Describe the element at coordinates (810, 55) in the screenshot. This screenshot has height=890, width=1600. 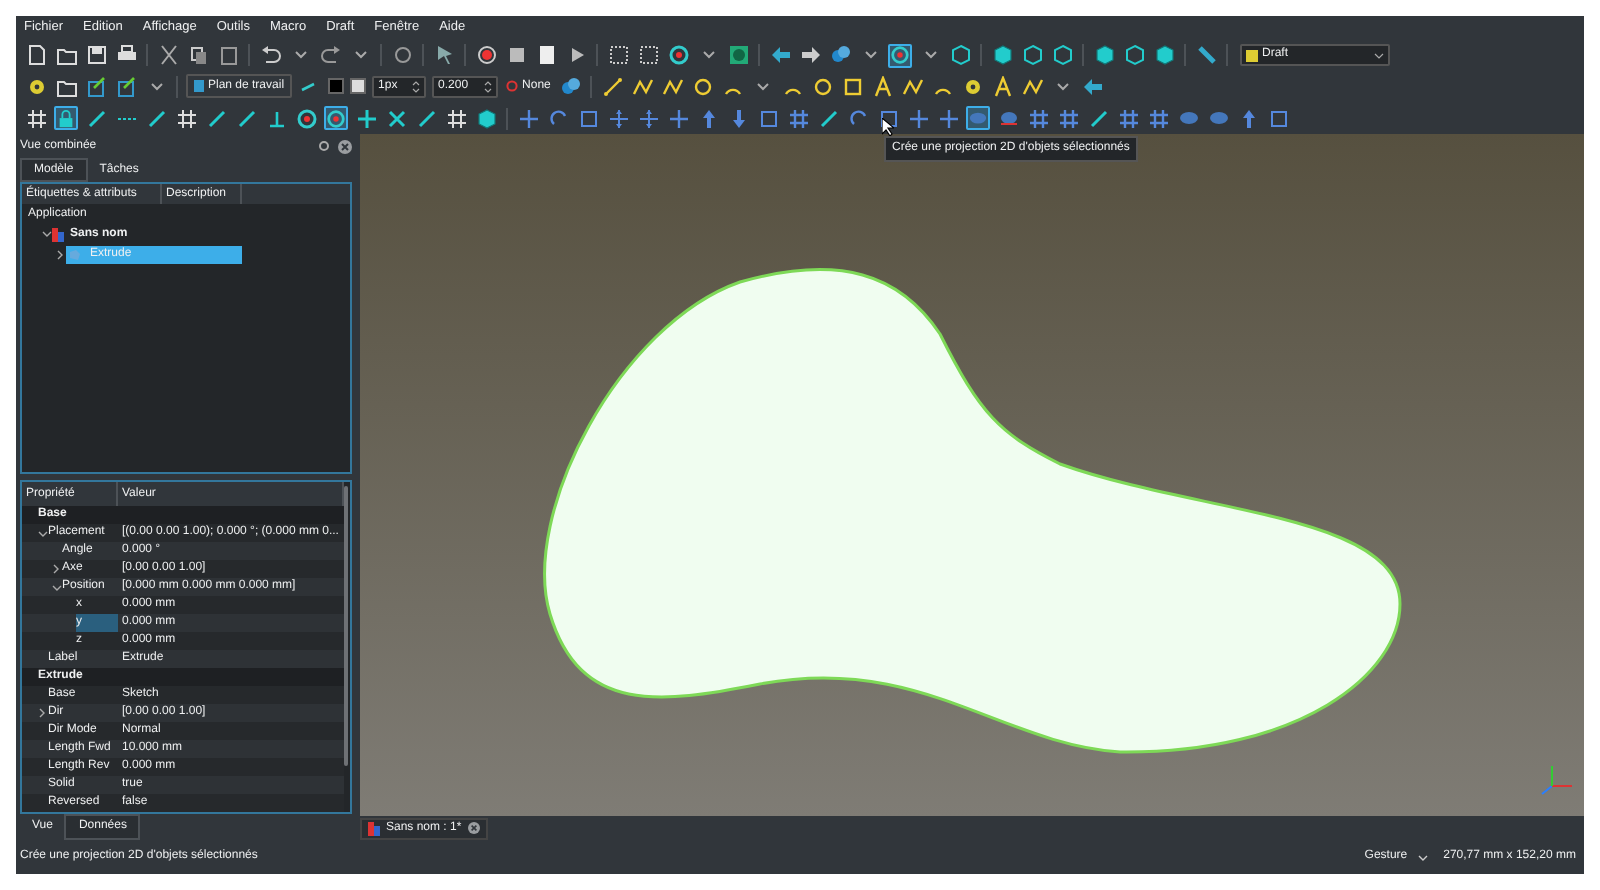
I see `right-arrow-icon` at that location.